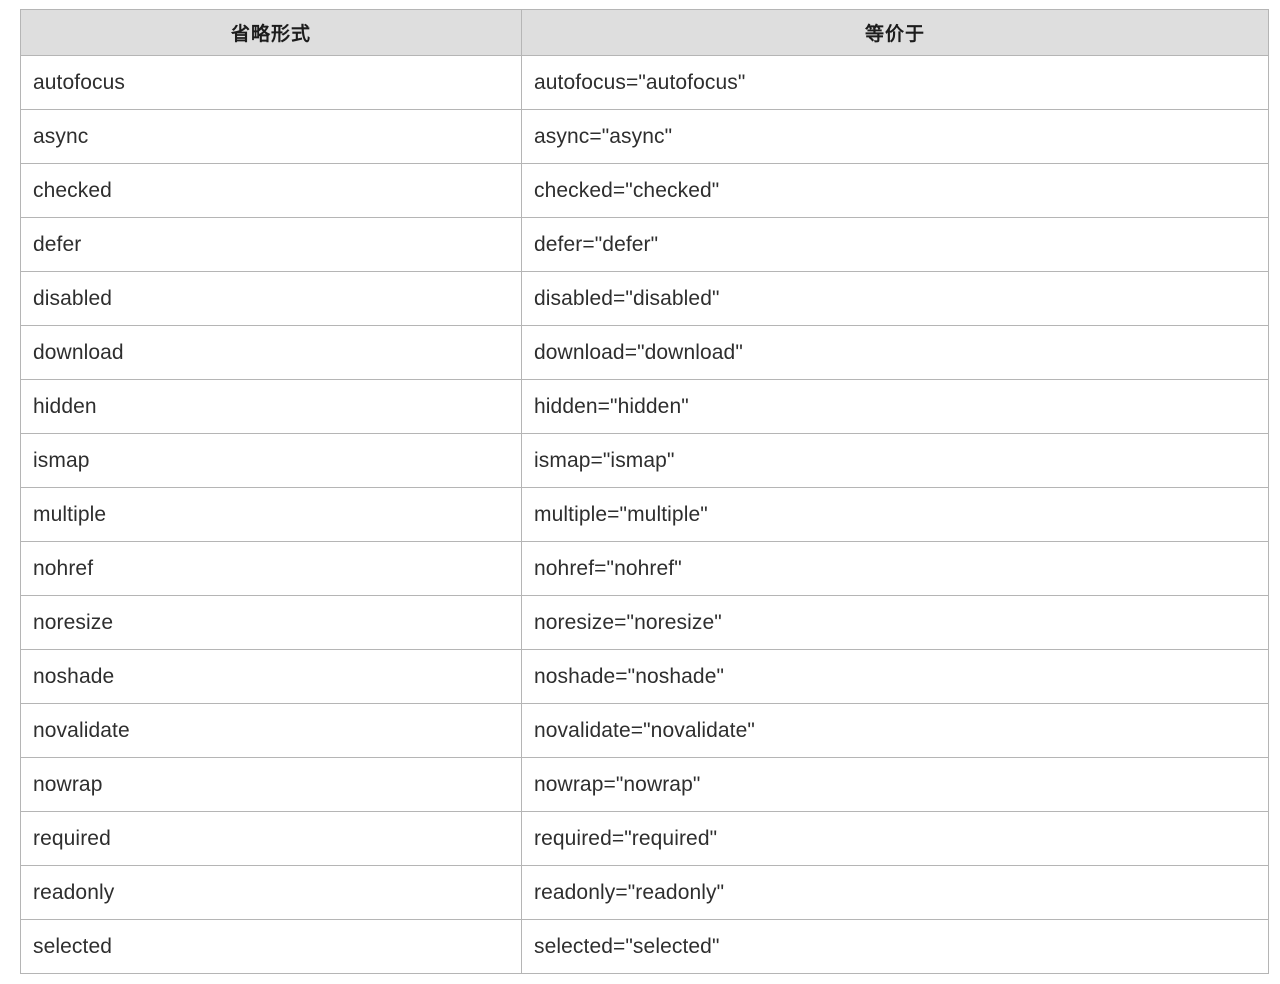  I want to click on cell-short-form: multiple, so click(271, 514).